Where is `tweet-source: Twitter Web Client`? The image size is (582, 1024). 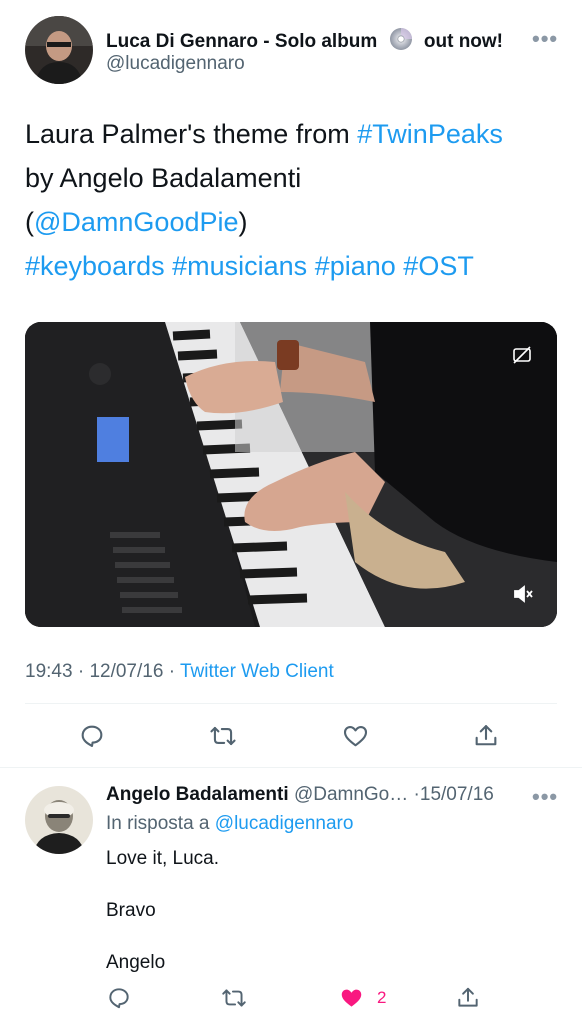
tweet-source: Twitter Web Client is located at coordinates (257, 671).